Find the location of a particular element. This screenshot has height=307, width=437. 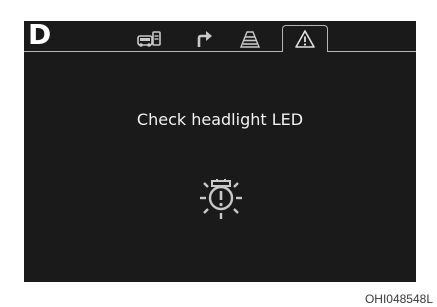

lane-assist-icon is located at coordinates (250, 39).